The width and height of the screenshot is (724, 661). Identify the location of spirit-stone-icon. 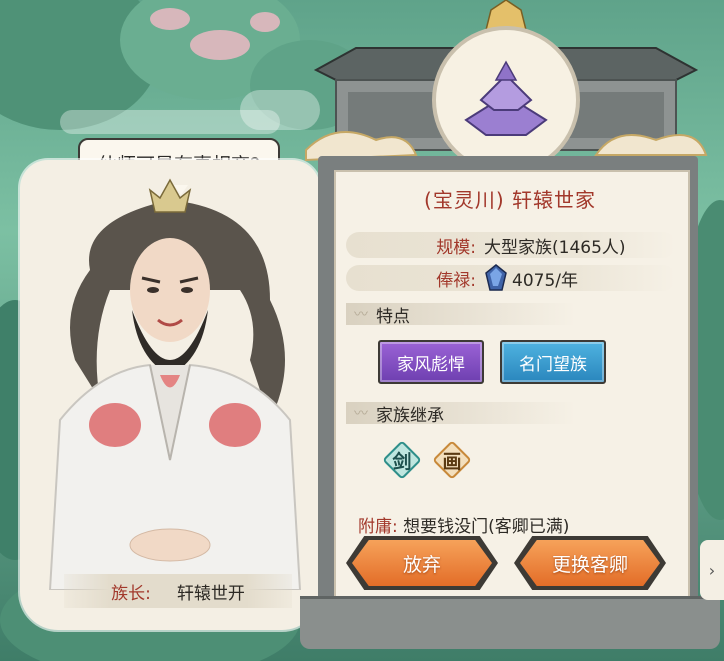
(496, 277).